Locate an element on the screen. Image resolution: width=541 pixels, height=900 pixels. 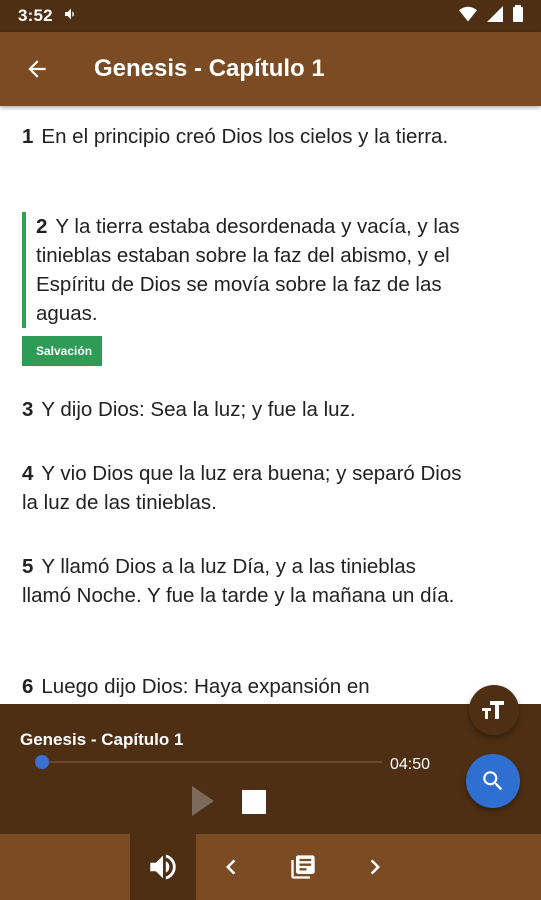
audio-toggle-button is located at coordinates (163, 867).